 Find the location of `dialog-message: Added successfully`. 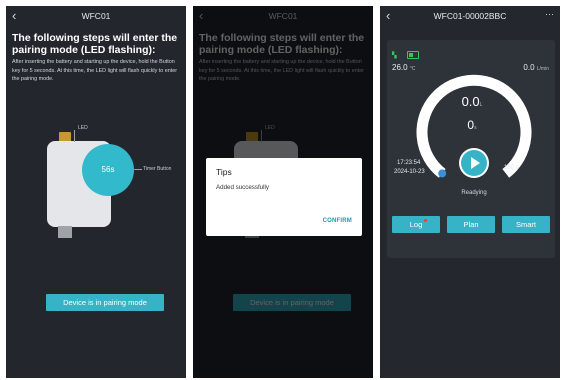

dialog-message: Added successfully is located at coordinates (242, 187).